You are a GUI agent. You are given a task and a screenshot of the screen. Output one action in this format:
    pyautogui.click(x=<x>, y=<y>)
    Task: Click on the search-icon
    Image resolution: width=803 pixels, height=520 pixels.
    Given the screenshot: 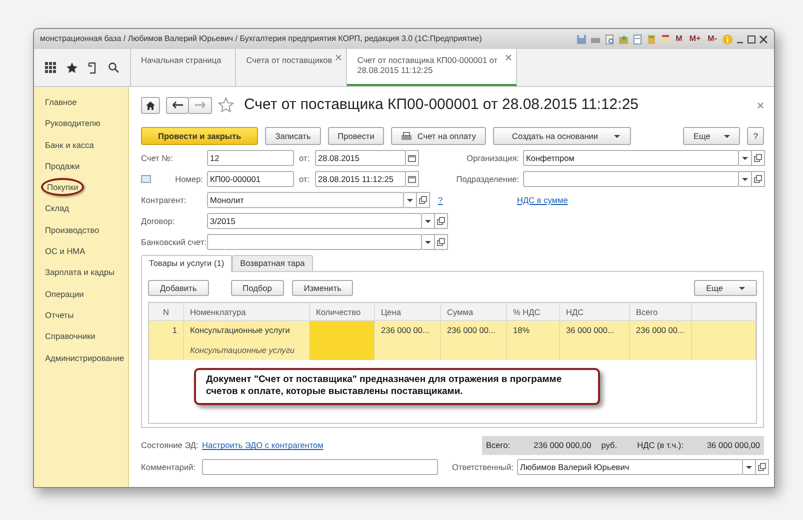 What is the action you would take?
    pyautogui.click(x=114, y=67)
    